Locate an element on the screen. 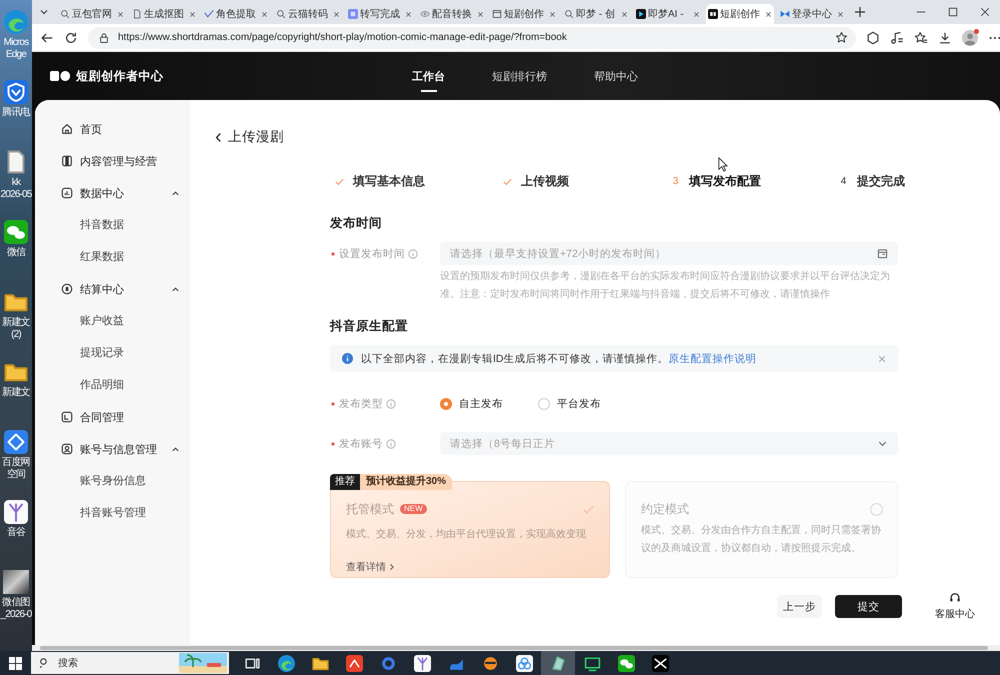  sidebar-subitem: 提现记录 is located at coordinates (102, 353).